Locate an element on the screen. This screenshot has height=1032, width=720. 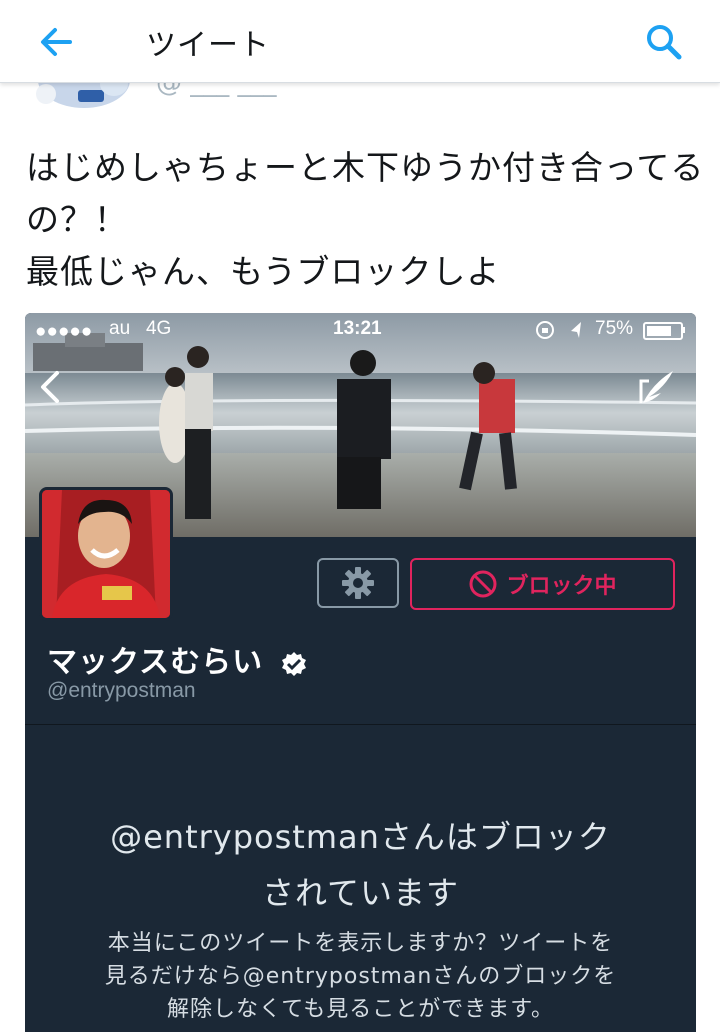
profile-display-name: マックスむらい is located at coordinates (177, 659).